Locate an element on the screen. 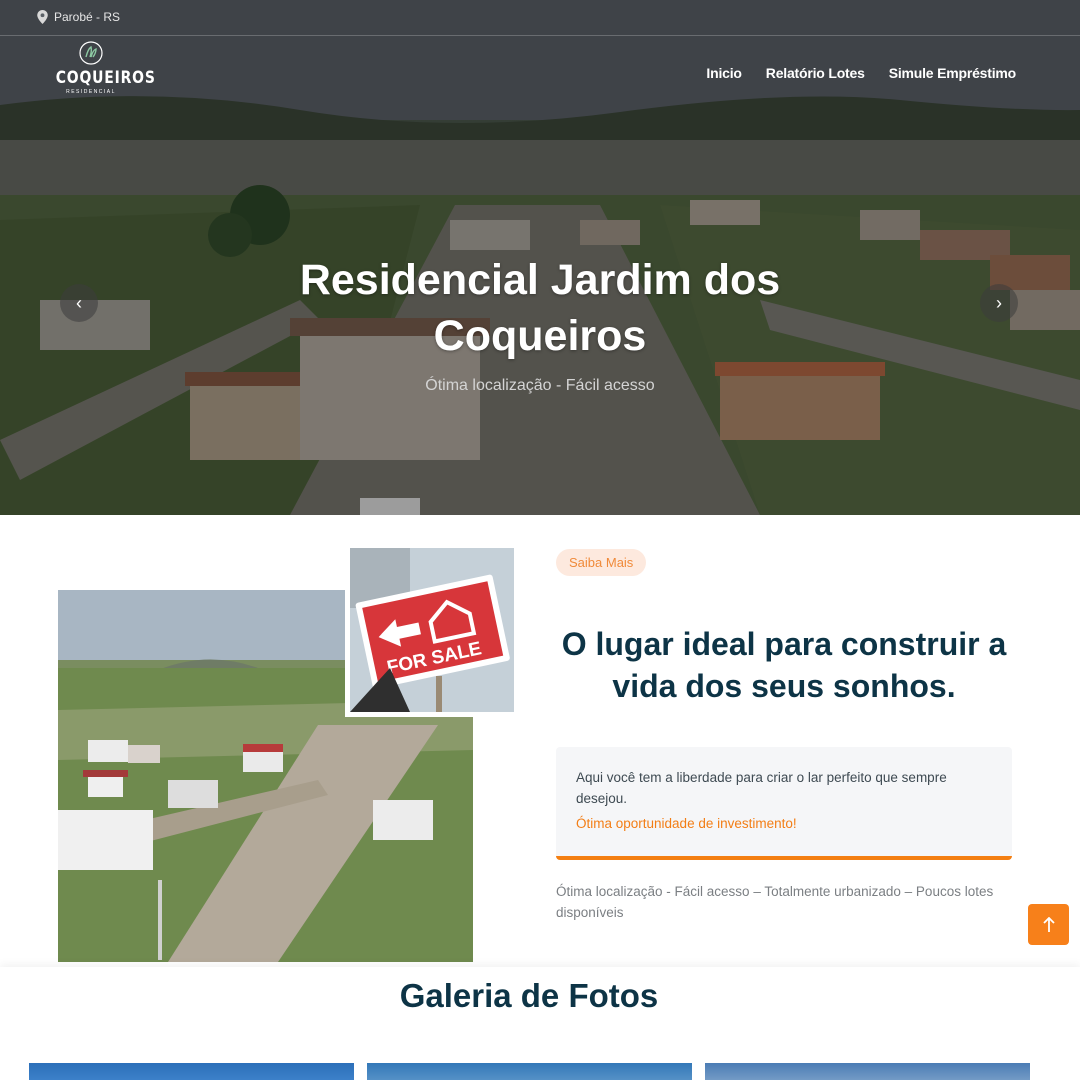 The image size is (1080, 1080). gallery-title: Galeria de Fotos is located at coordinates (529, 995).